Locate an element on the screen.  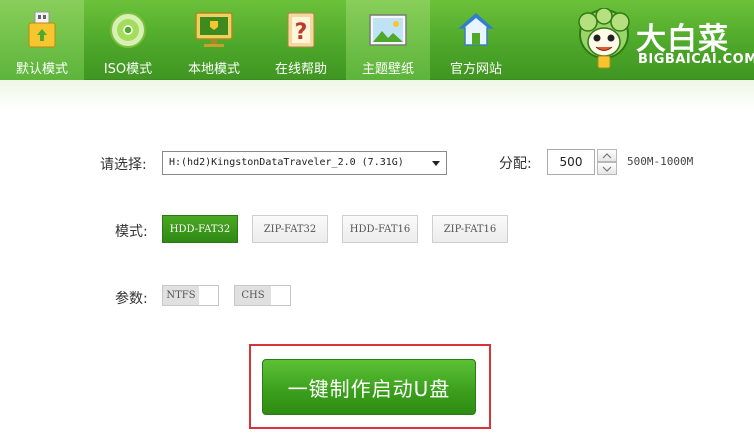
cabbage-mascot-icon is located at coordinates (604, 39).